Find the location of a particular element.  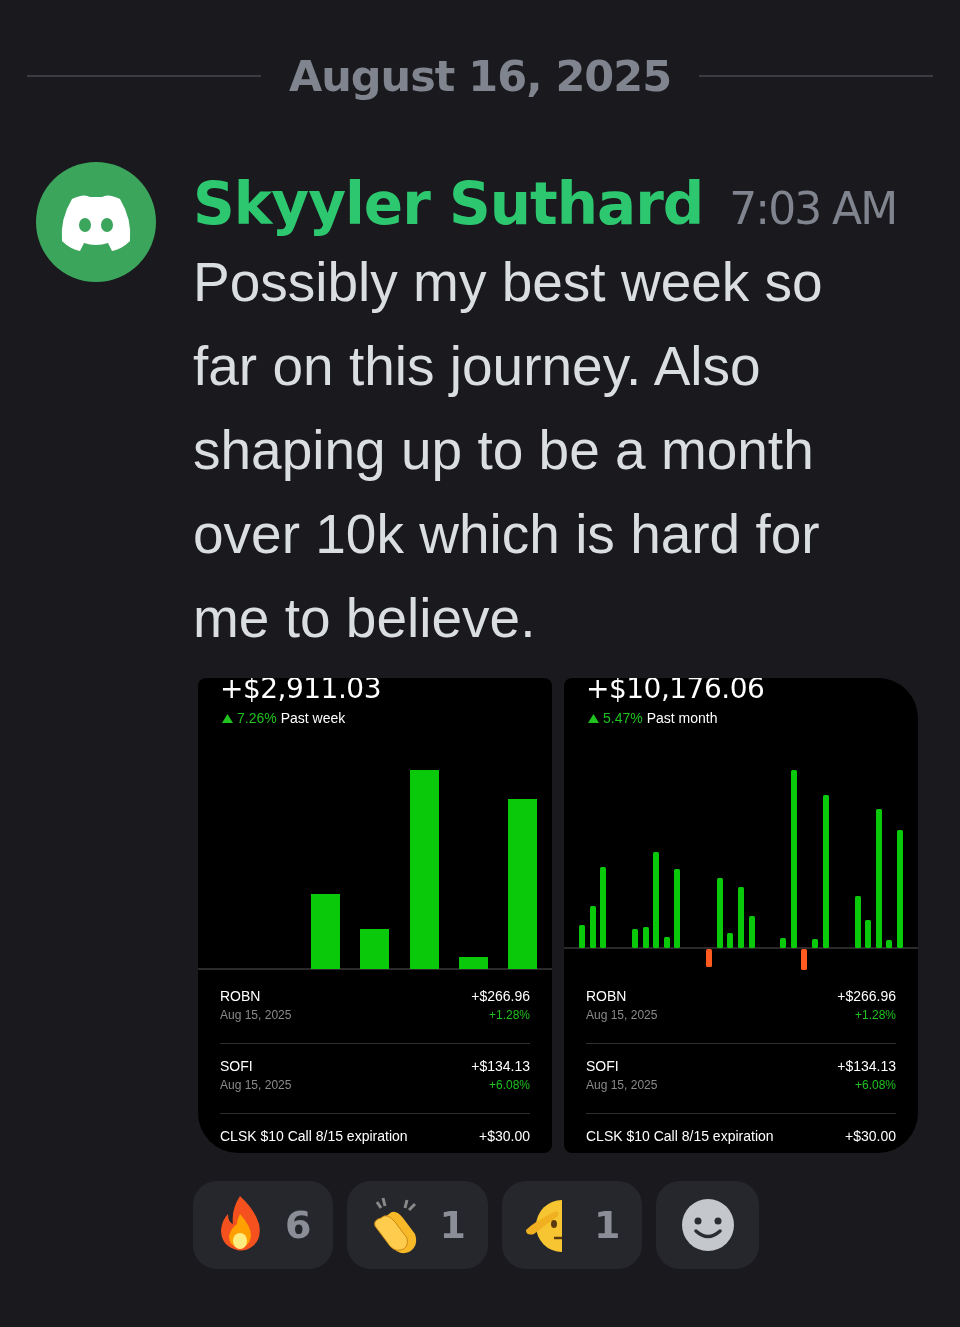

change-percent: 5.47% is located at coordinates (623, 718).